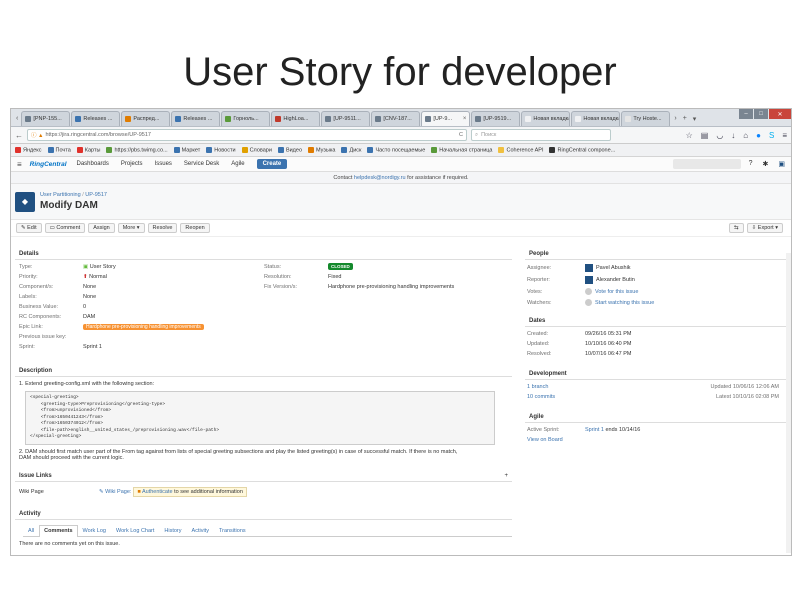 The height and width of the screenshot is (600, 800). What do you see at coordinates (256, 149) in the screenshot?
I see `bookmark-item: Словари` at bounding box center [256, 149].